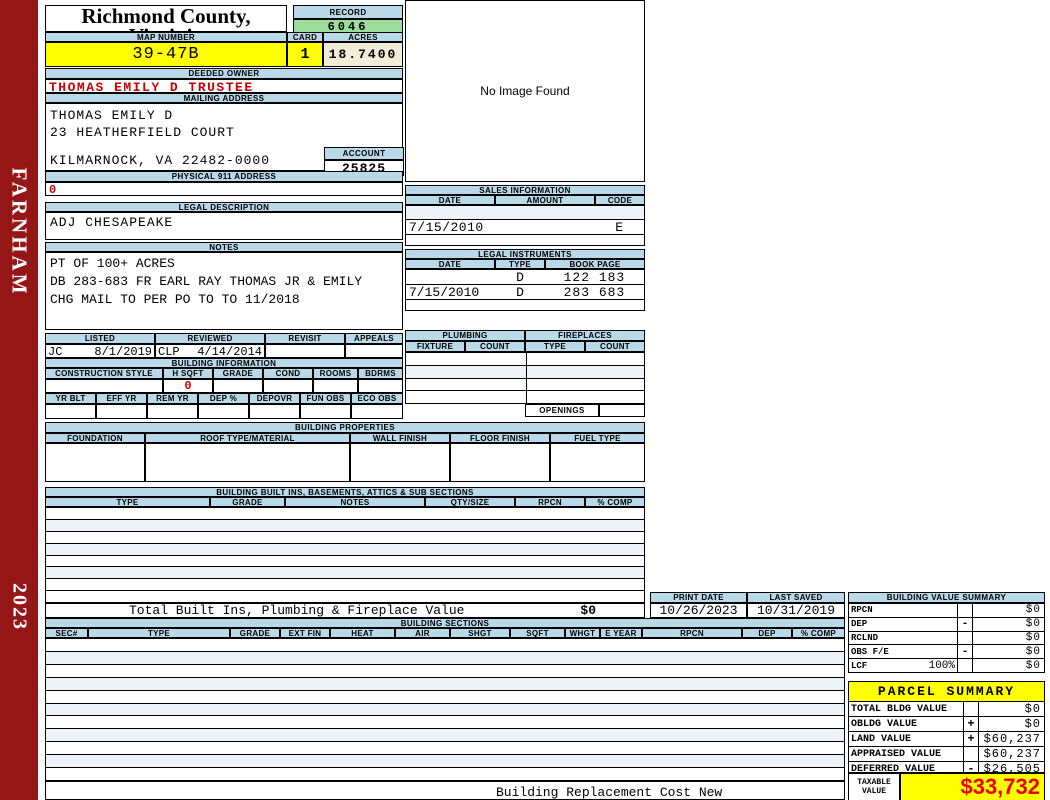 This screenshot has height=800, width=1050. Describe the element at coordinates (377, 398) in the screenshot. I see `ecoobs-label: ECO OBS` at that location.